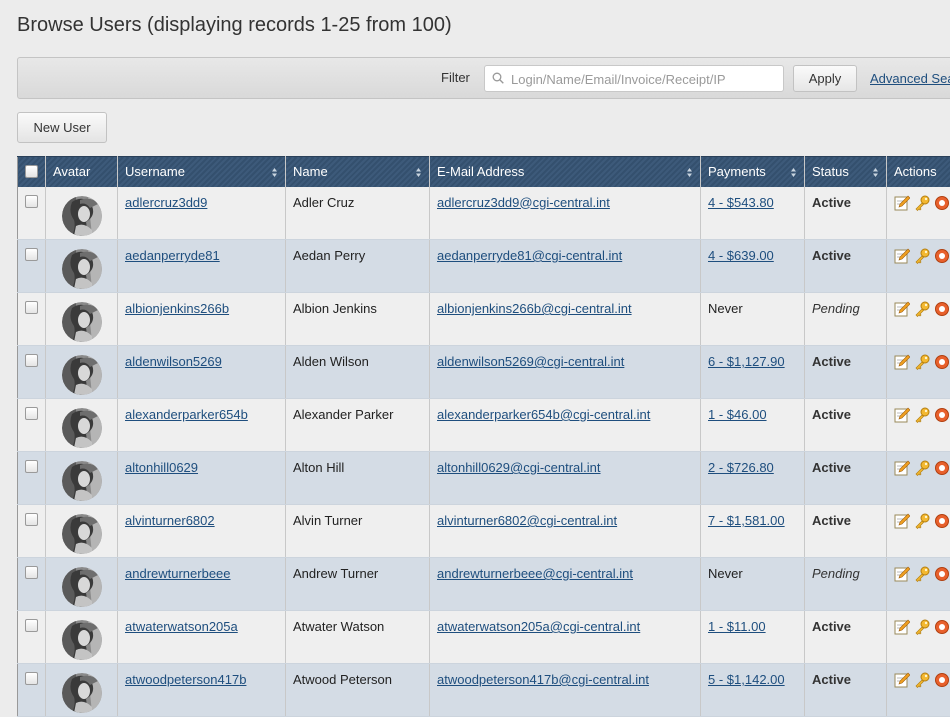 This screenshot has width=950, height=717. I want to click on username-link: andrewturnerbeee, so click(178, 573).